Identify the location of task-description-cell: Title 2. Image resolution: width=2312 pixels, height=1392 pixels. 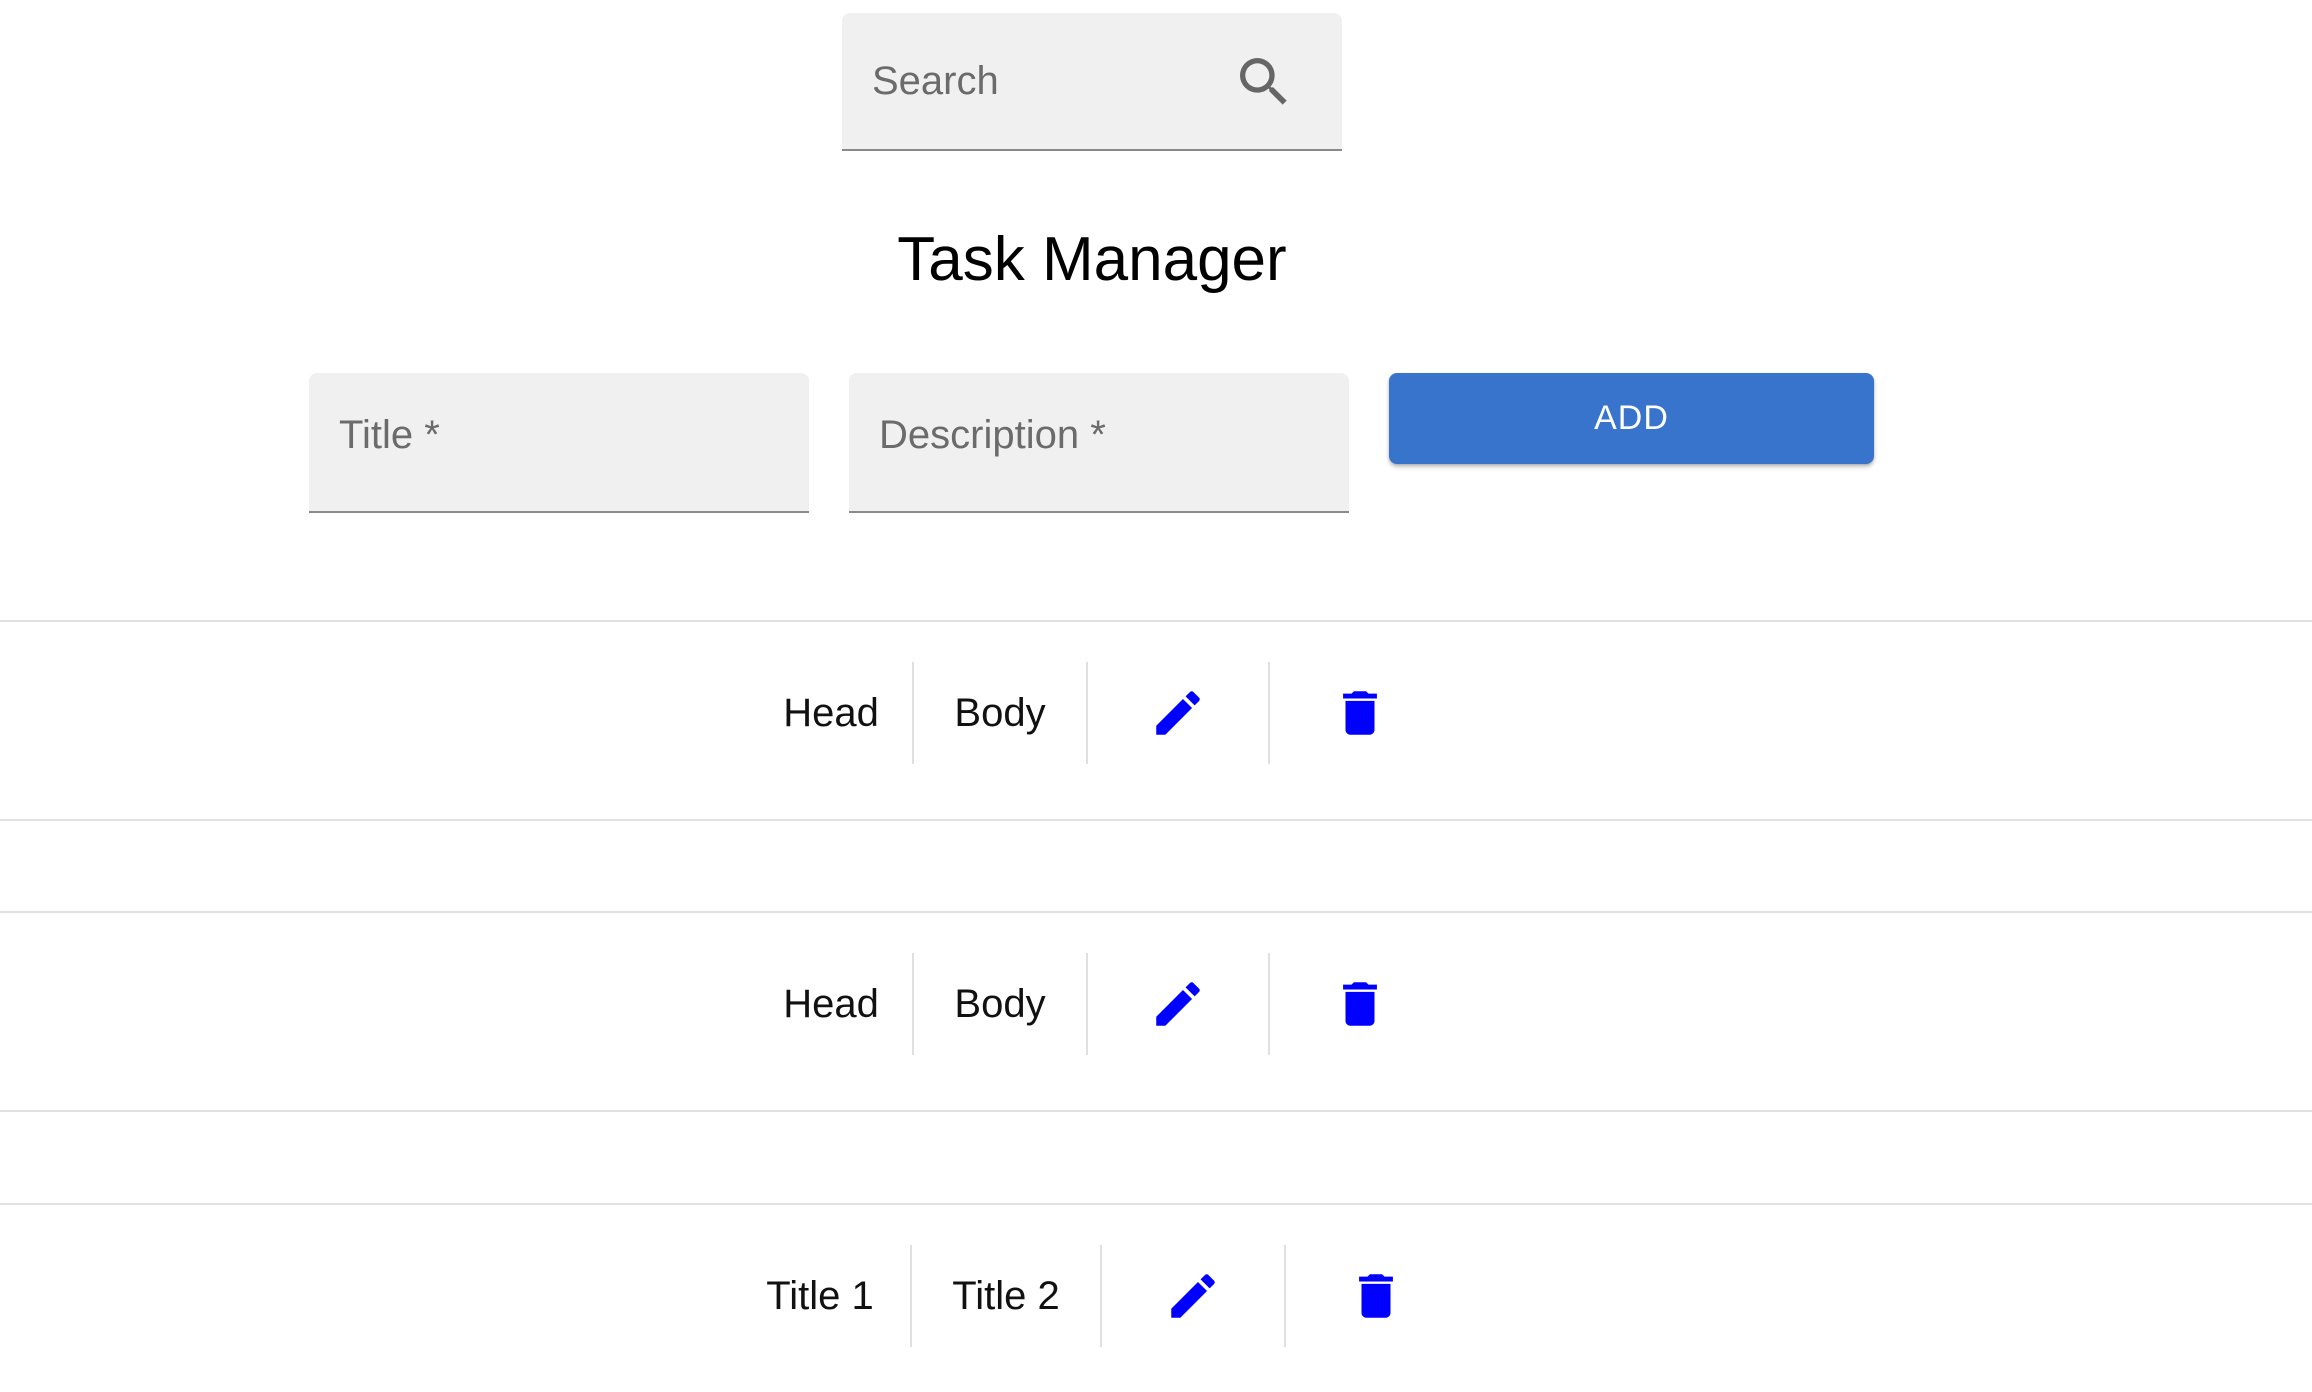
(1007, 1296).